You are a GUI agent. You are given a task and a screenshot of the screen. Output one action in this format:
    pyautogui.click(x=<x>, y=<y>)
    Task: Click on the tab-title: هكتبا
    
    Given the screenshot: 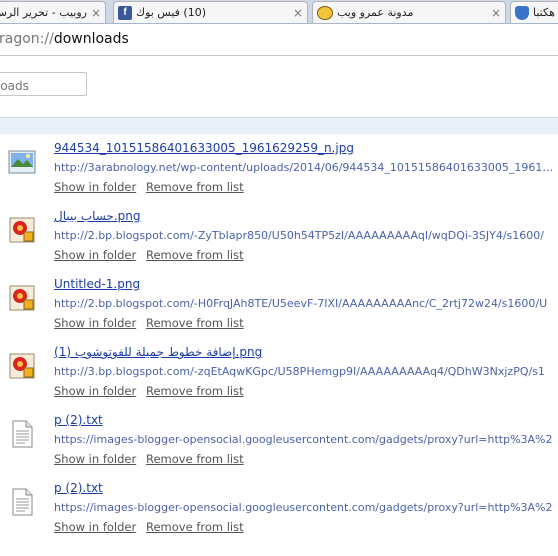 What is the action you would take?
    pyautogui.click(x=544, y=12)
    